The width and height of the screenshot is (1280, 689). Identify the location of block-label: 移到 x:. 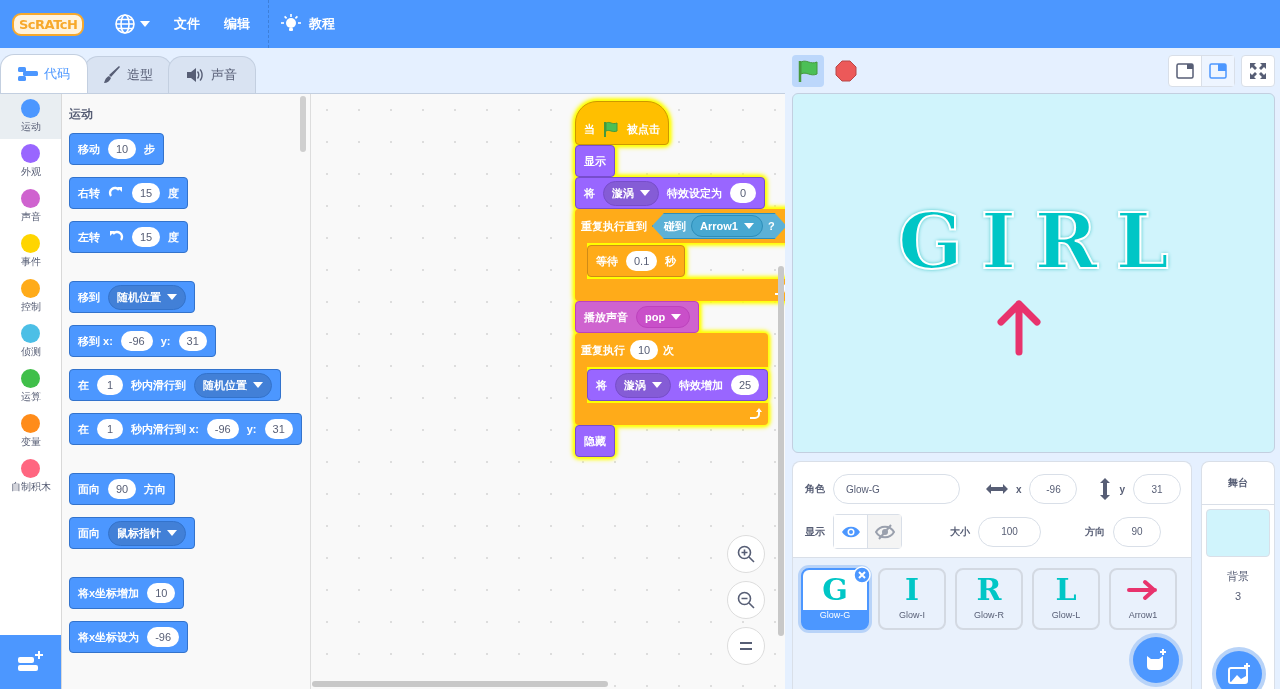
(95, 341).